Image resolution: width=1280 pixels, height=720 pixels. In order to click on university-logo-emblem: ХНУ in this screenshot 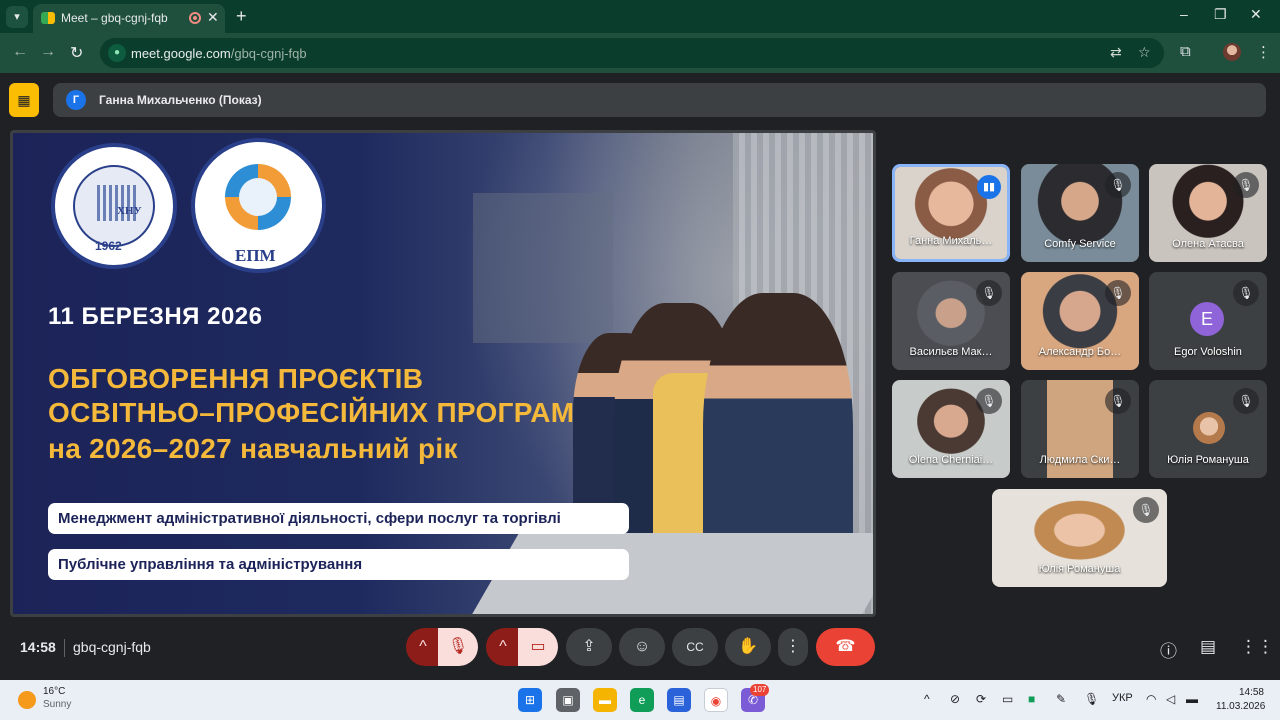, I will do `click(114, 206)`.